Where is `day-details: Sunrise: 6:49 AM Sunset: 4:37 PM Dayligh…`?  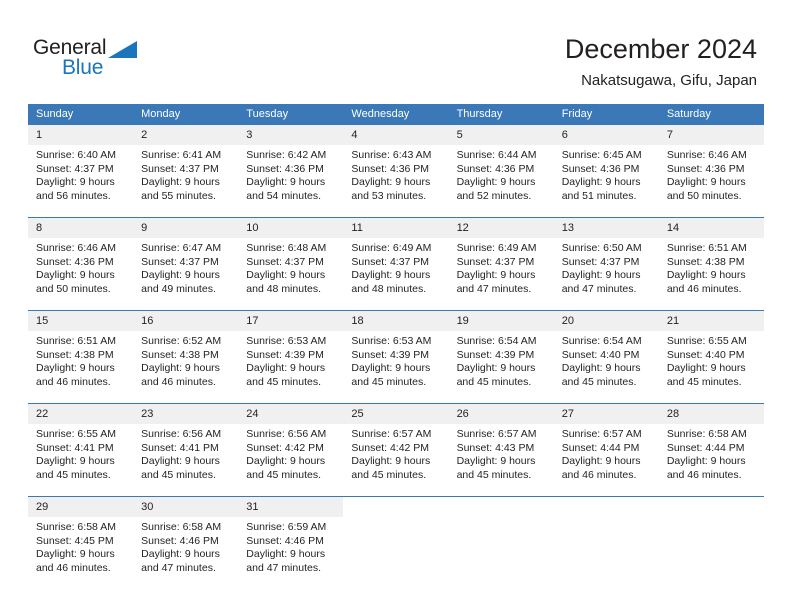 day-details: Sunrise: 6:49 AM Sunset: 4:37 PM Dayligh… is located at coordinates (395, 270).